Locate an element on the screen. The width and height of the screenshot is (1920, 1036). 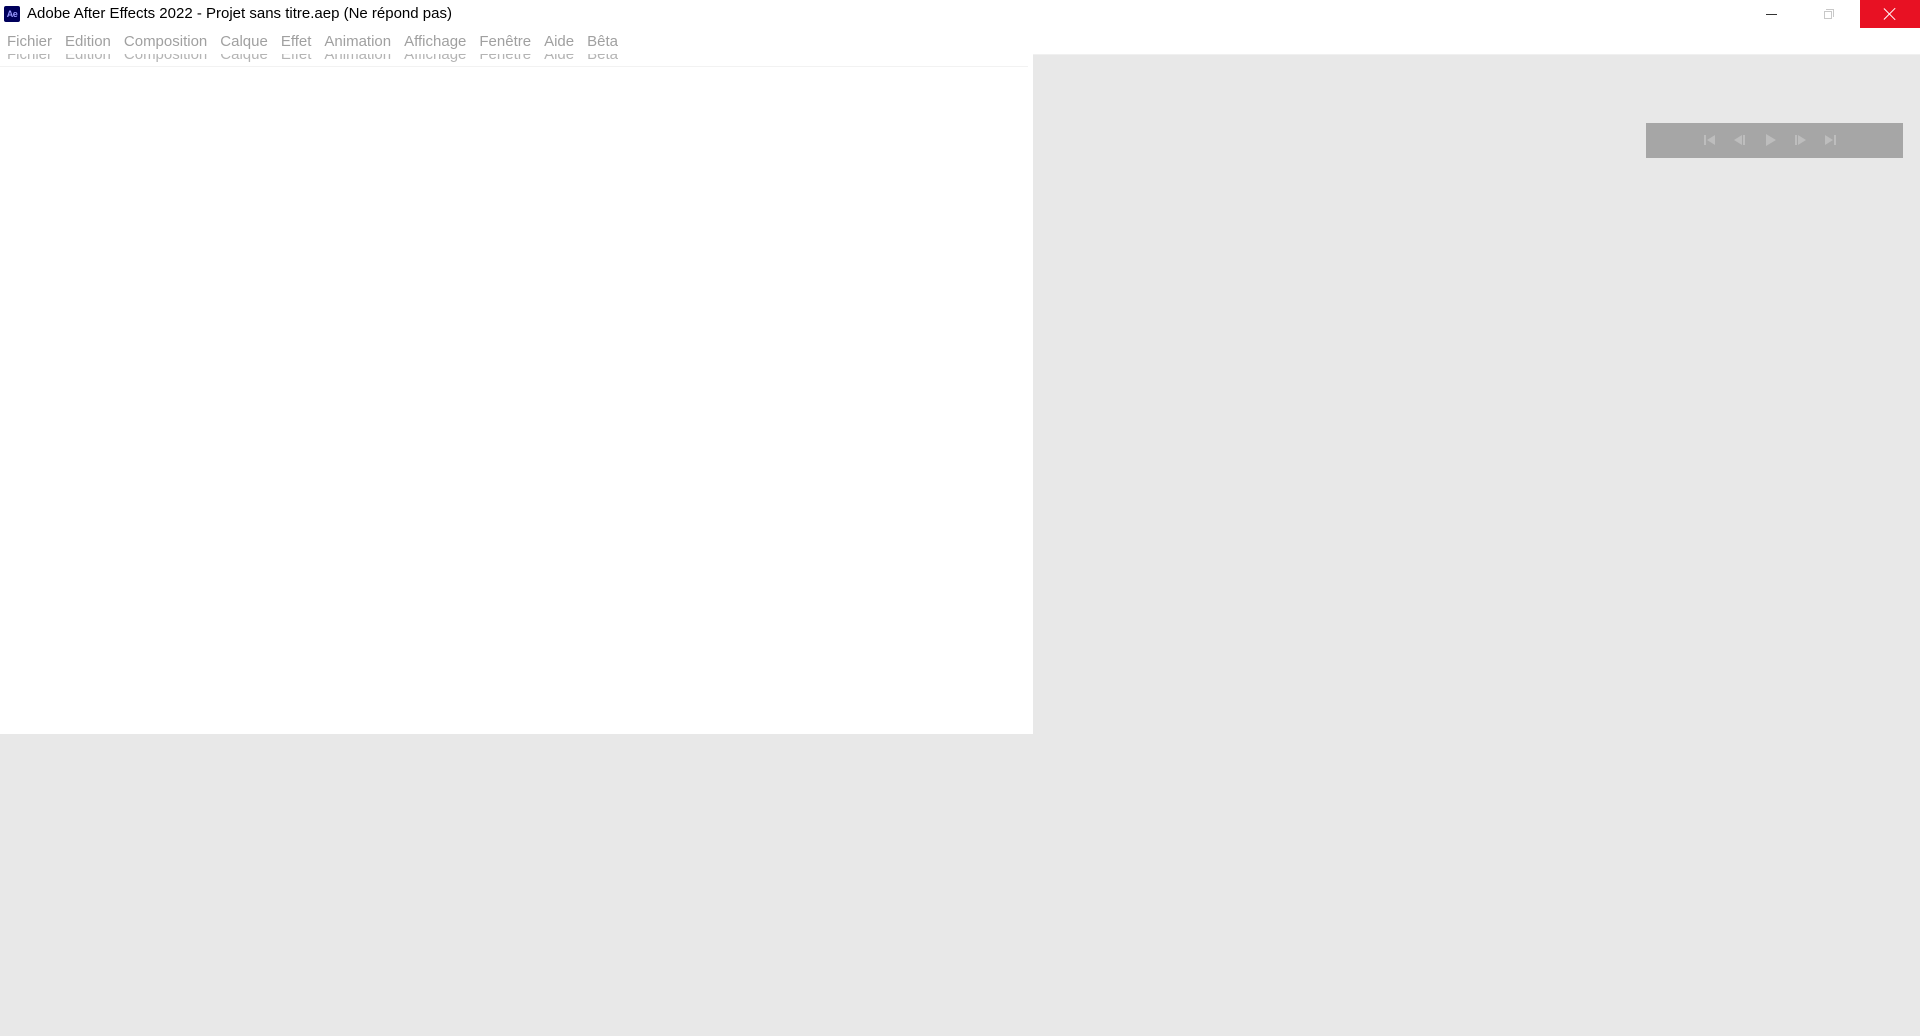
menu-animation: Animation is located at coordinates (357, 41).